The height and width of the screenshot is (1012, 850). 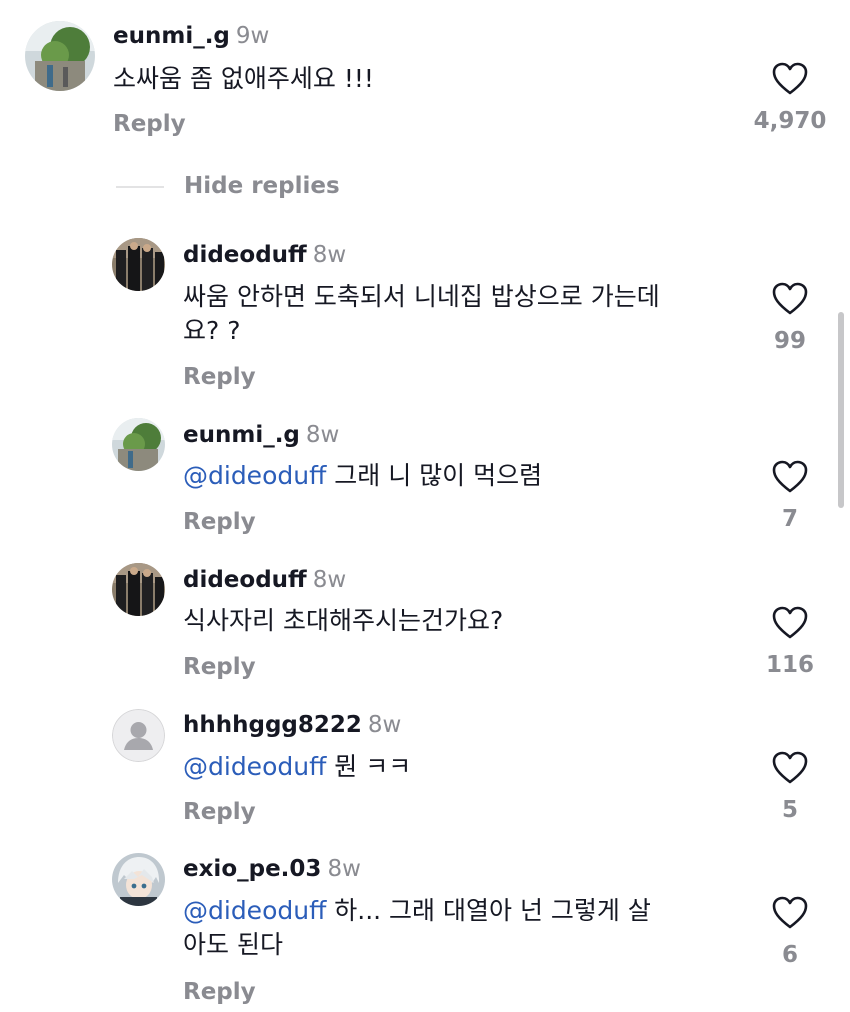 I want to click on comment-text-line2: 아도 된다, so click(x=233, y=944).